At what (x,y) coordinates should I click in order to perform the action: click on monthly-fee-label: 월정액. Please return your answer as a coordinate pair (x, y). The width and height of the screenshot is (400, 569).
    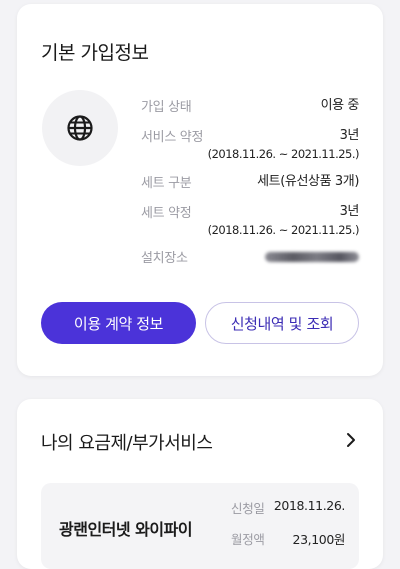
    Looking at the image, I should click on (248, 539).